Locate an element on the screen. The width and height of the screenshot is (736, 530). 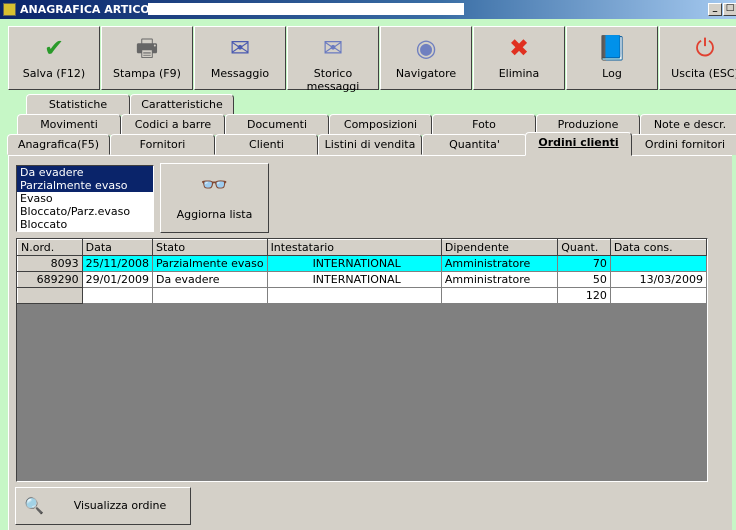
toolbar-button-label: Salva (F12) is located at coordinates (54, 73).